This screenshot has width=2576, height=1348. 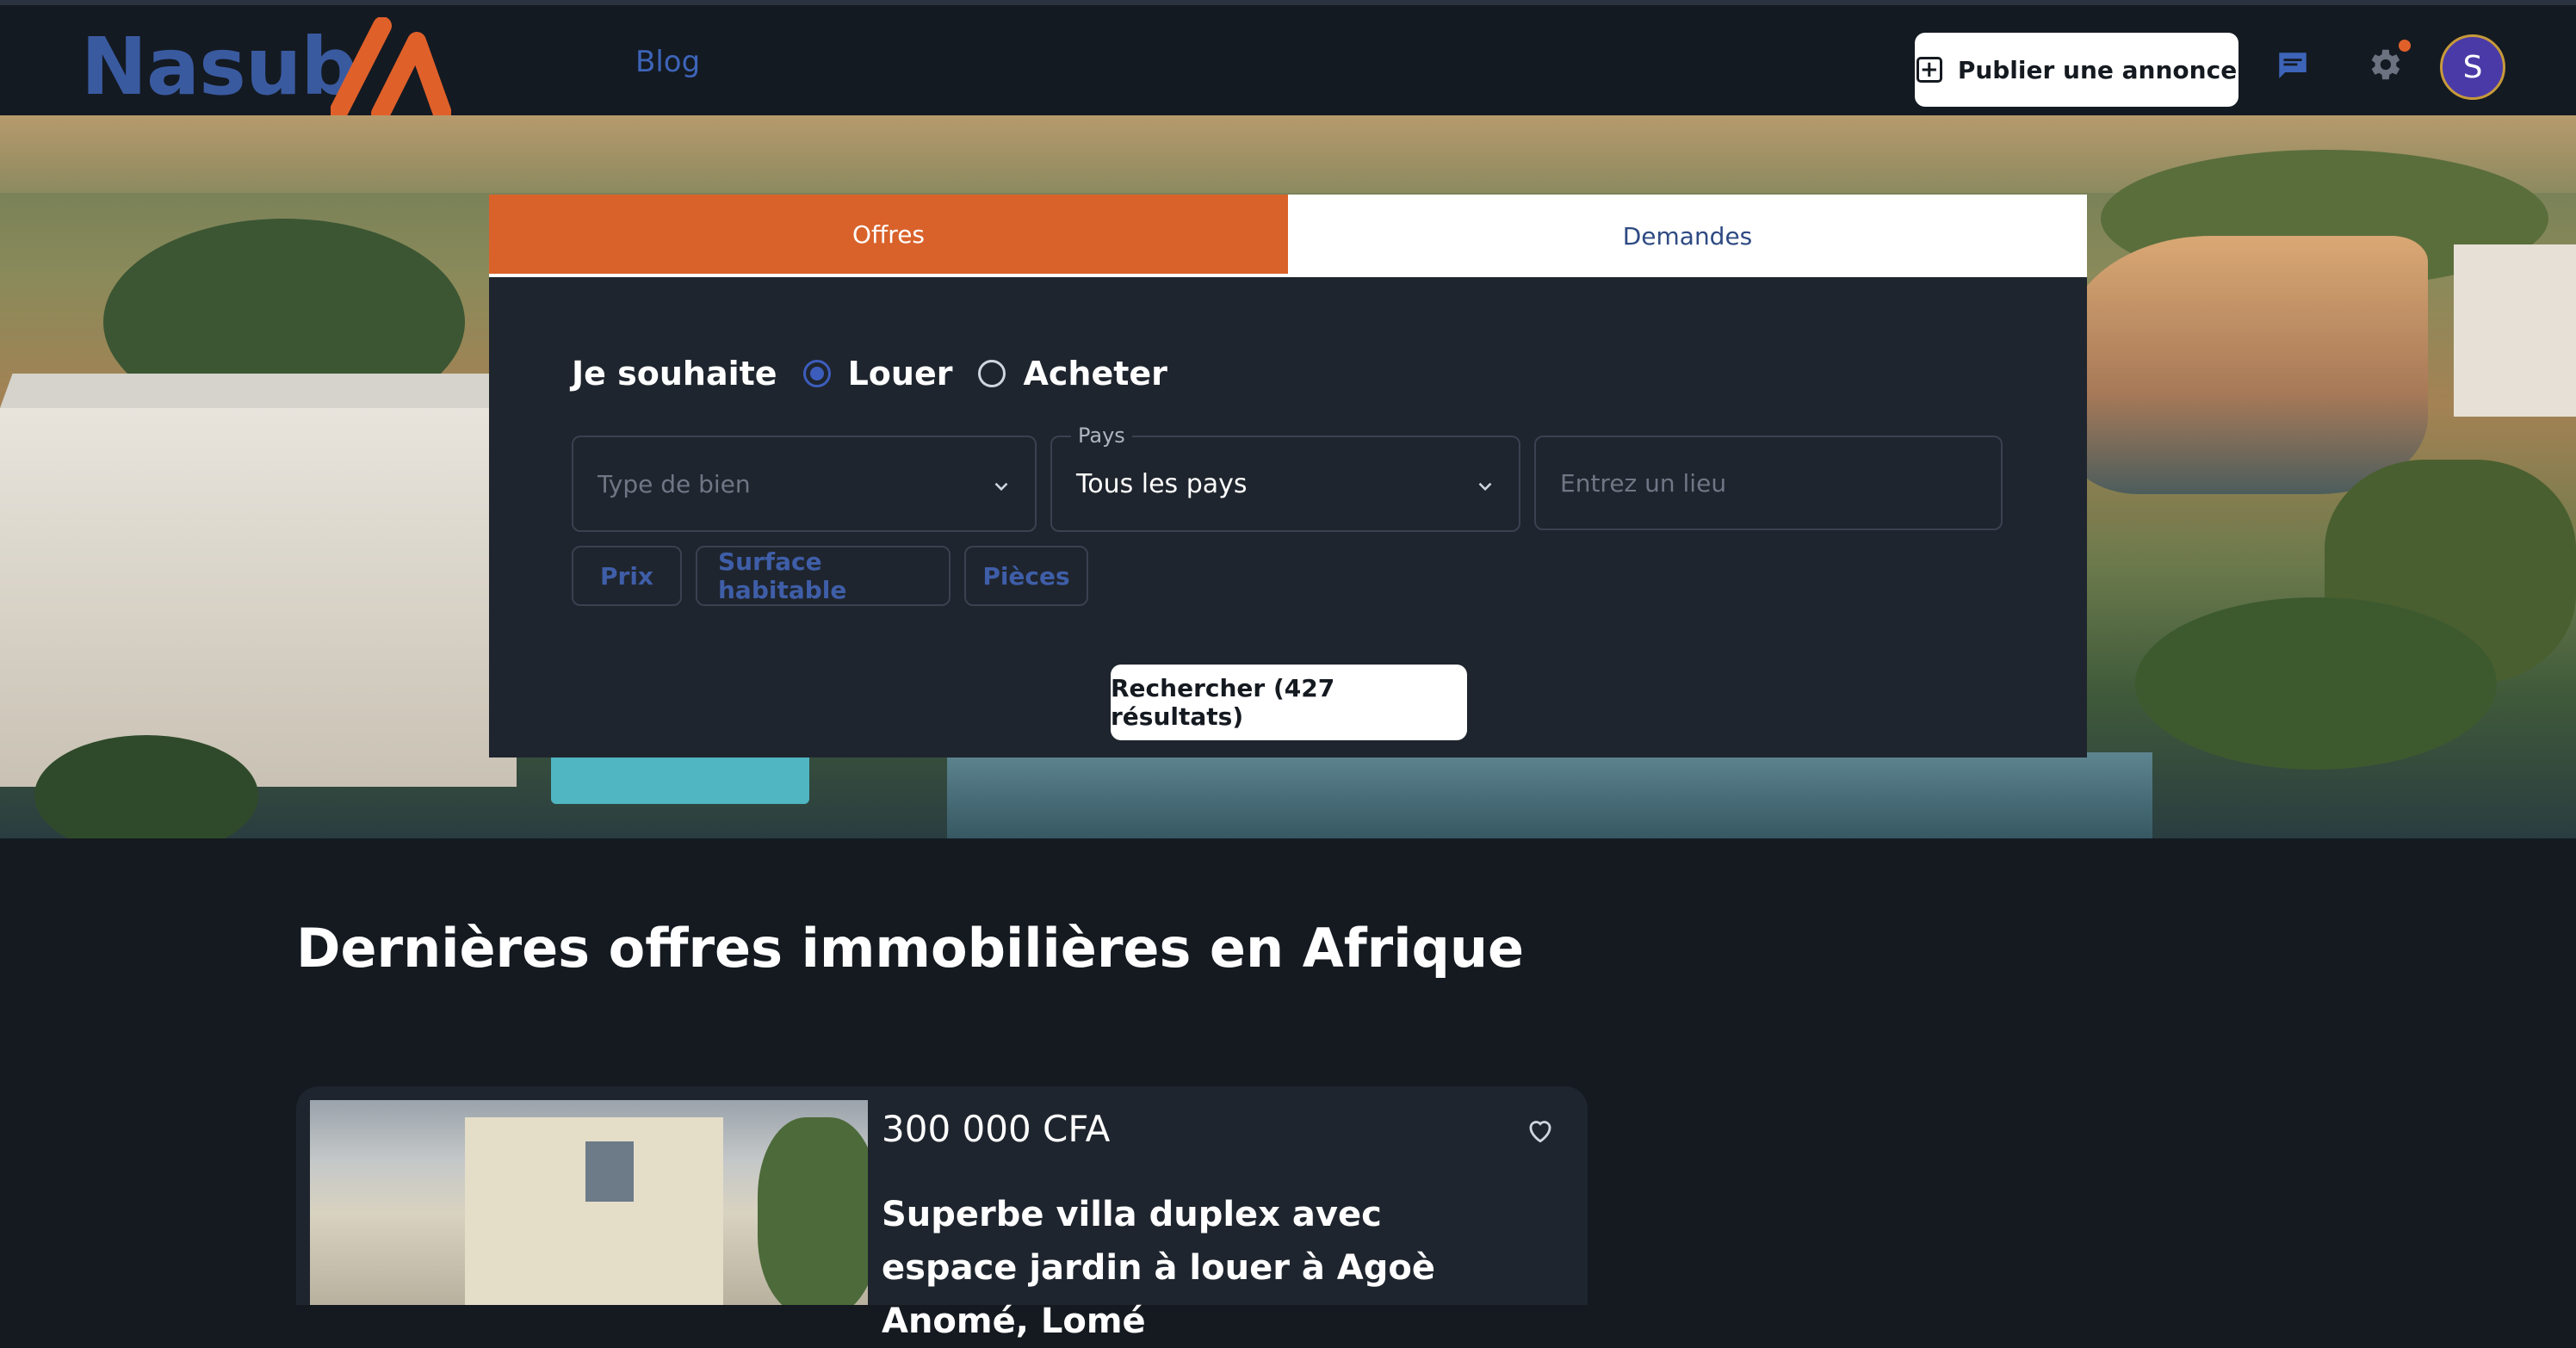 I want to click on search-button: Rechercher (427 résultats), so click(x=1289, y=702).